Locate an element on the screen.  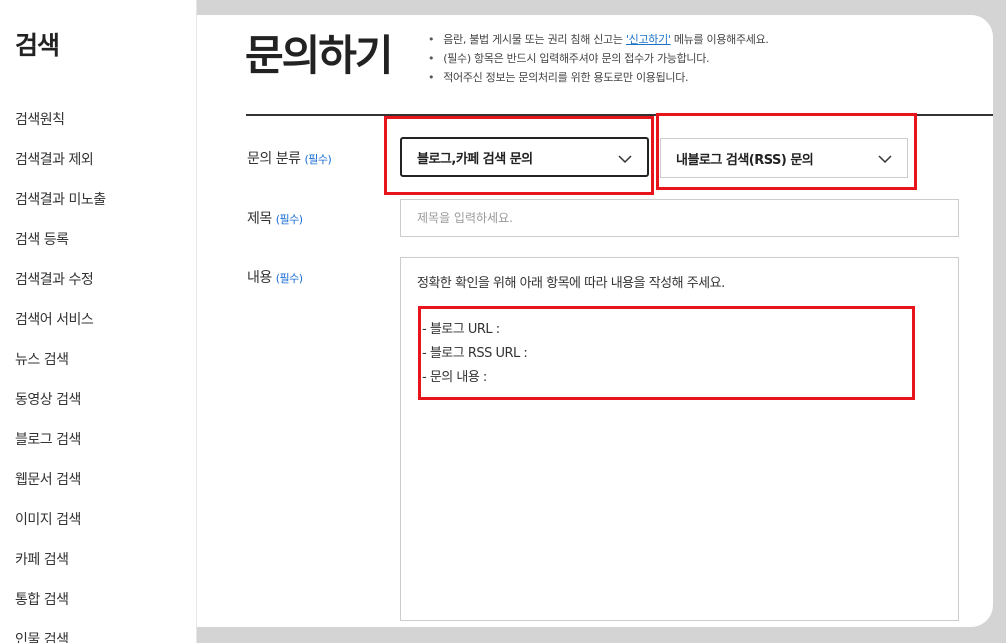
content-guide-text: 정확한 확인을 위해 아래 항목에 따라 내용을 작성해 주세요. is located at coordinates (571, 283).